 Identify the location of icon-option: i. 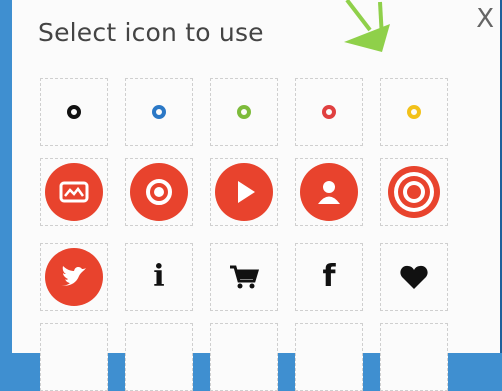
(159, 277).